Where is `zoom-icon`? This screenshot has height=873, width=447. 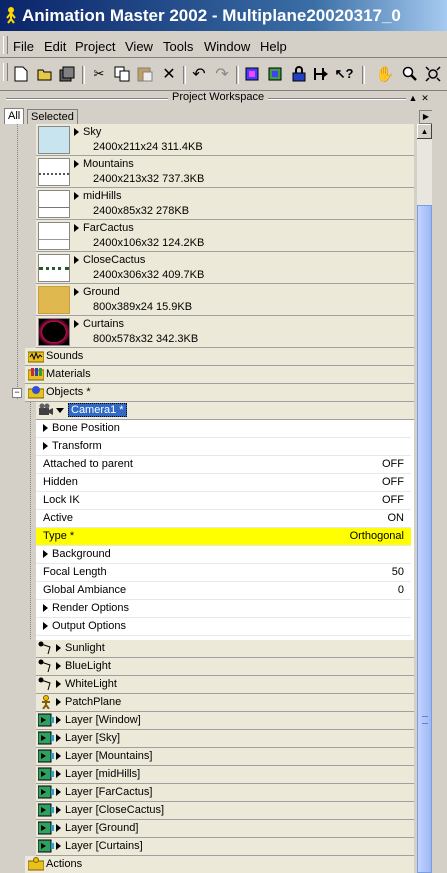 zoom-icon is located at coordinates (410, 74).